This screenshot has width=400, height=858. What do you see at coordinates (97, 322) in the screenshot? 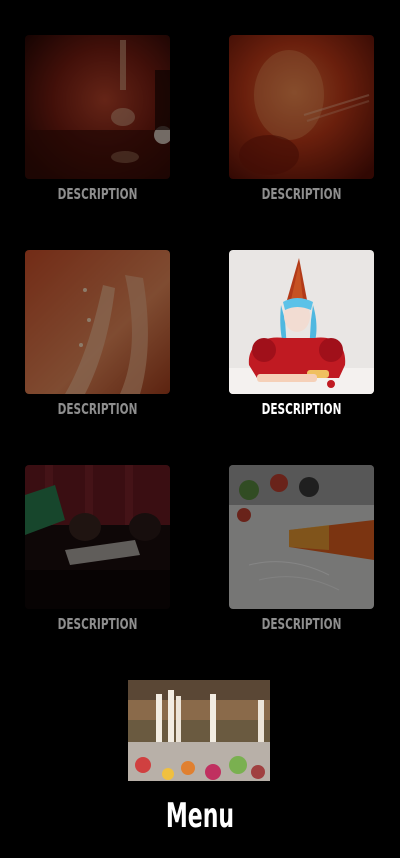
I see `hands-reaching-photo` at bounding box center [97, 322].